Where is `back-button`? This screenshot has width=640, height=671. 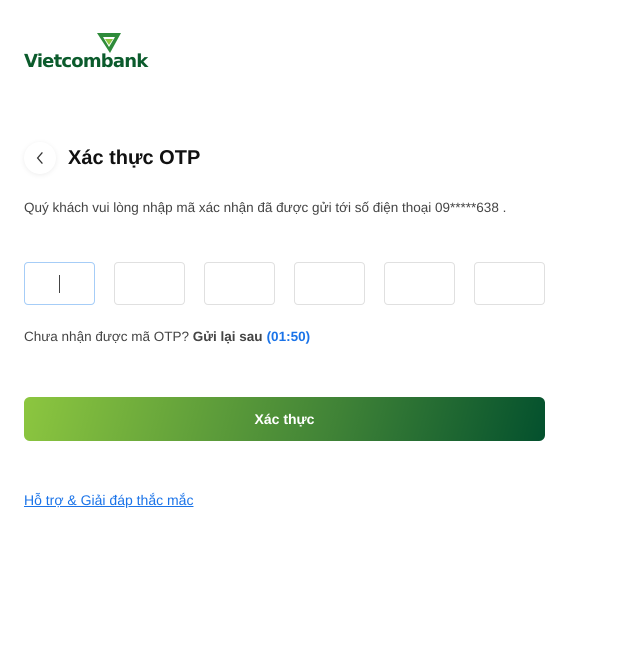 back-button is located at coordinates (40, 158).